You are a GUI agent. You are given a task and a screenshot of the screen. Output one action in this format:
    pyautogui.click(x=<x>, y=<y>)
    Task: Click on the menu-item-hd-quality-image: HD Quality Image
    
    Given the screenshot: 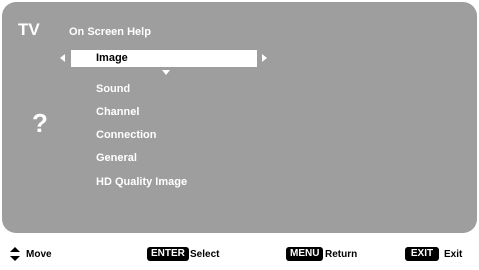 What is the action you would take?
    pyautogui.click(x=141, y=182)
    